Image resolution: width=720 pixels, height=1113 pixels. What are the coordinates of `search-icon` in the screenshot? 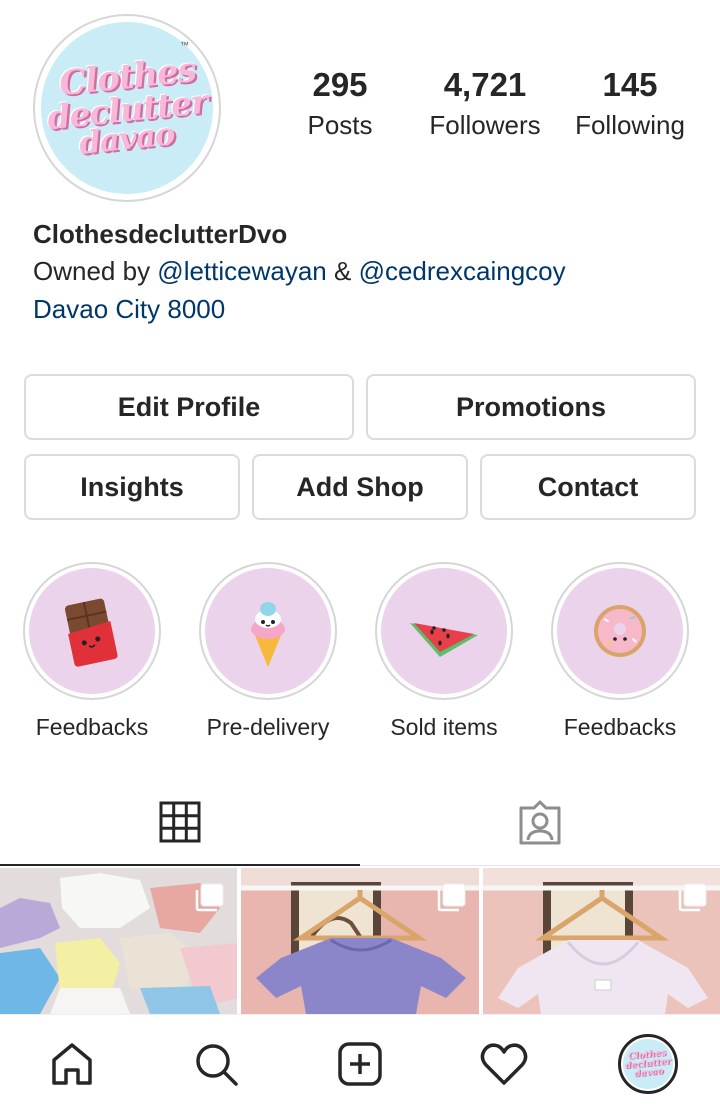 It's located at (217, 1065).